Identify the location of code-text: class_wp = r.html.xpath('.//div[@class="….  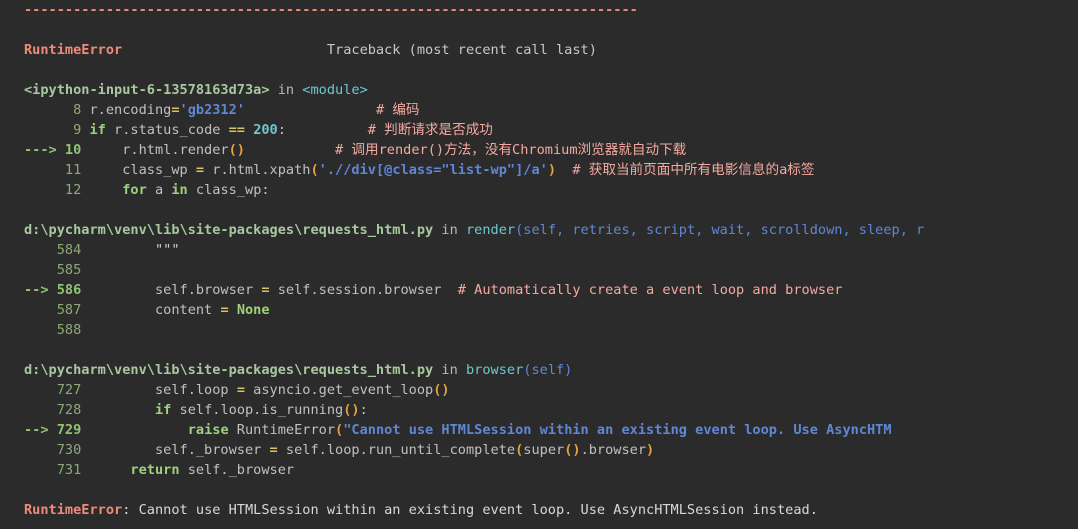
(323, 170).